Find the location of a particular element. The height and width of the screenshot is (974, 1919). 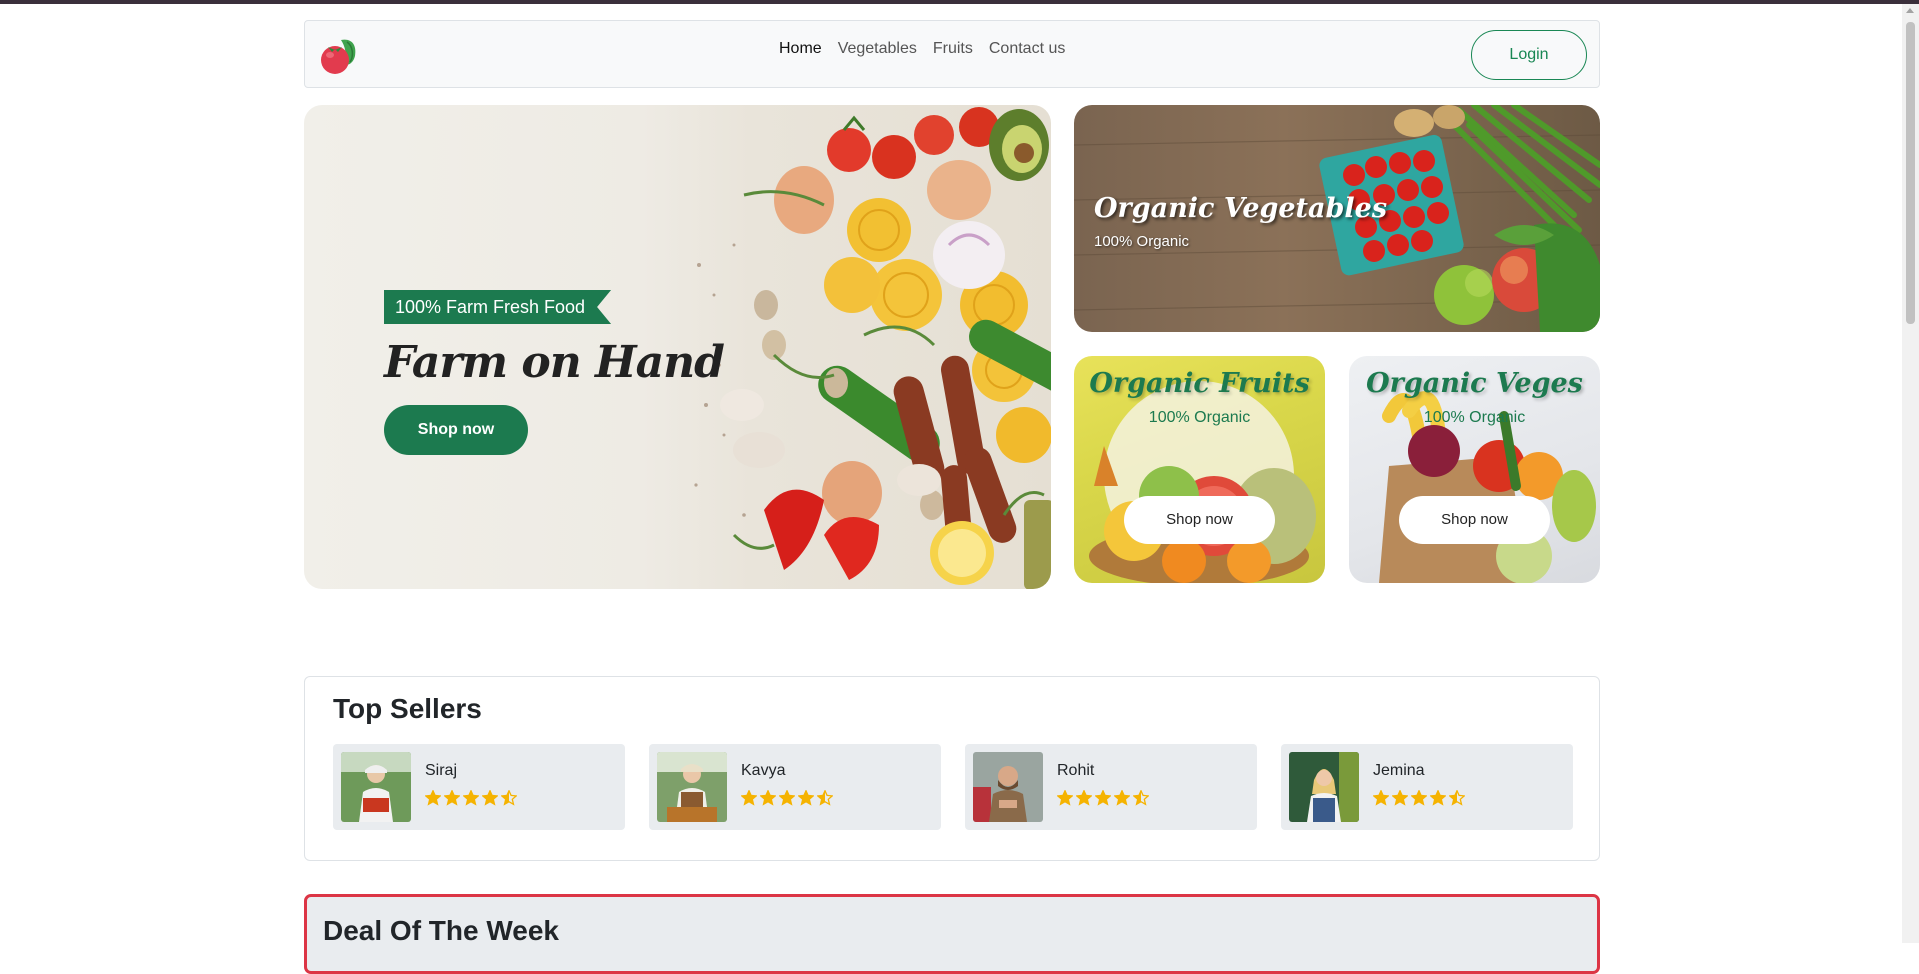

nav-link-contact: Contact us is located at coordinates (1027, 49).